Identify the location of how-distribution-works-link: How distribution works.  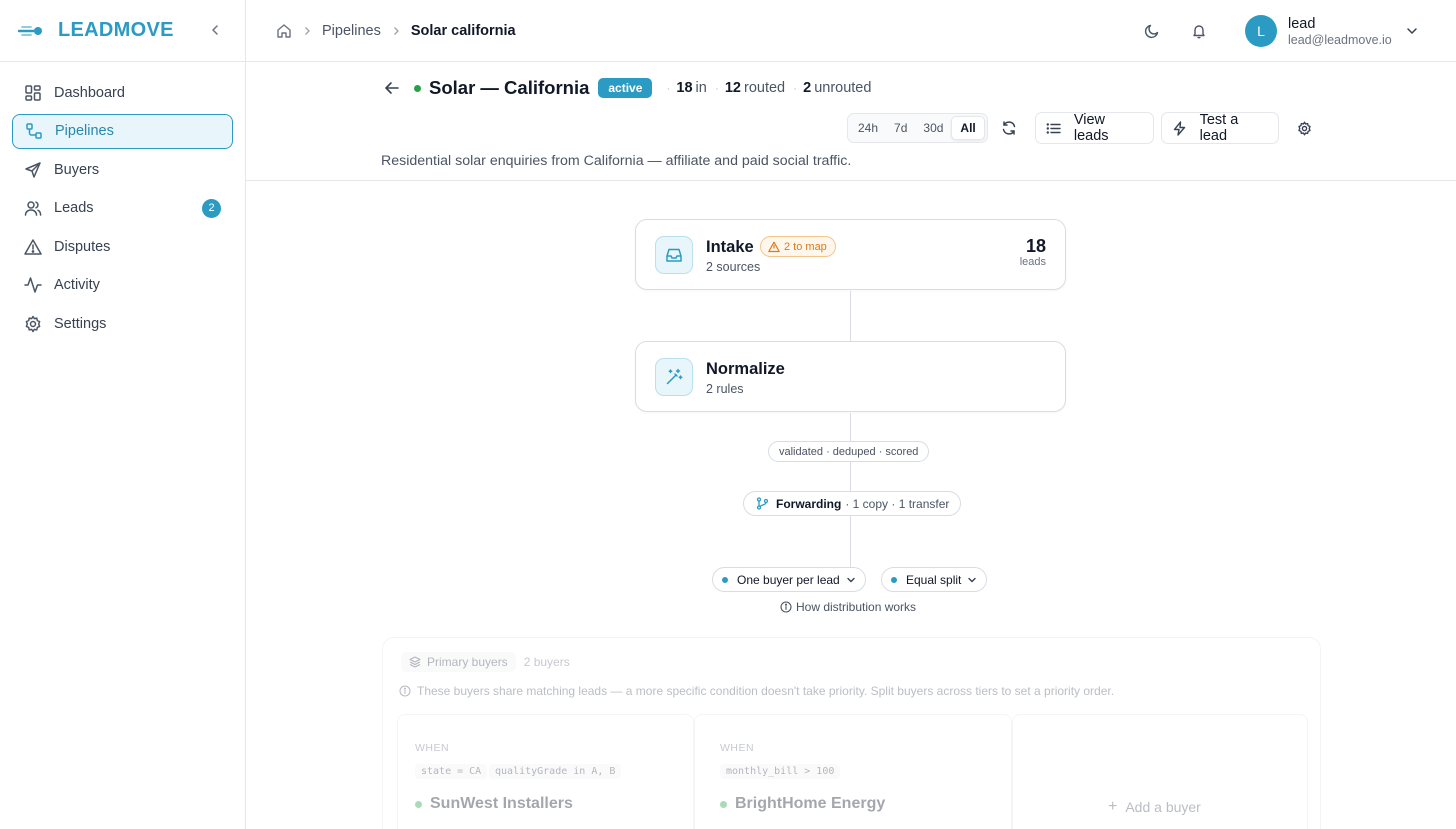
(848, 607).